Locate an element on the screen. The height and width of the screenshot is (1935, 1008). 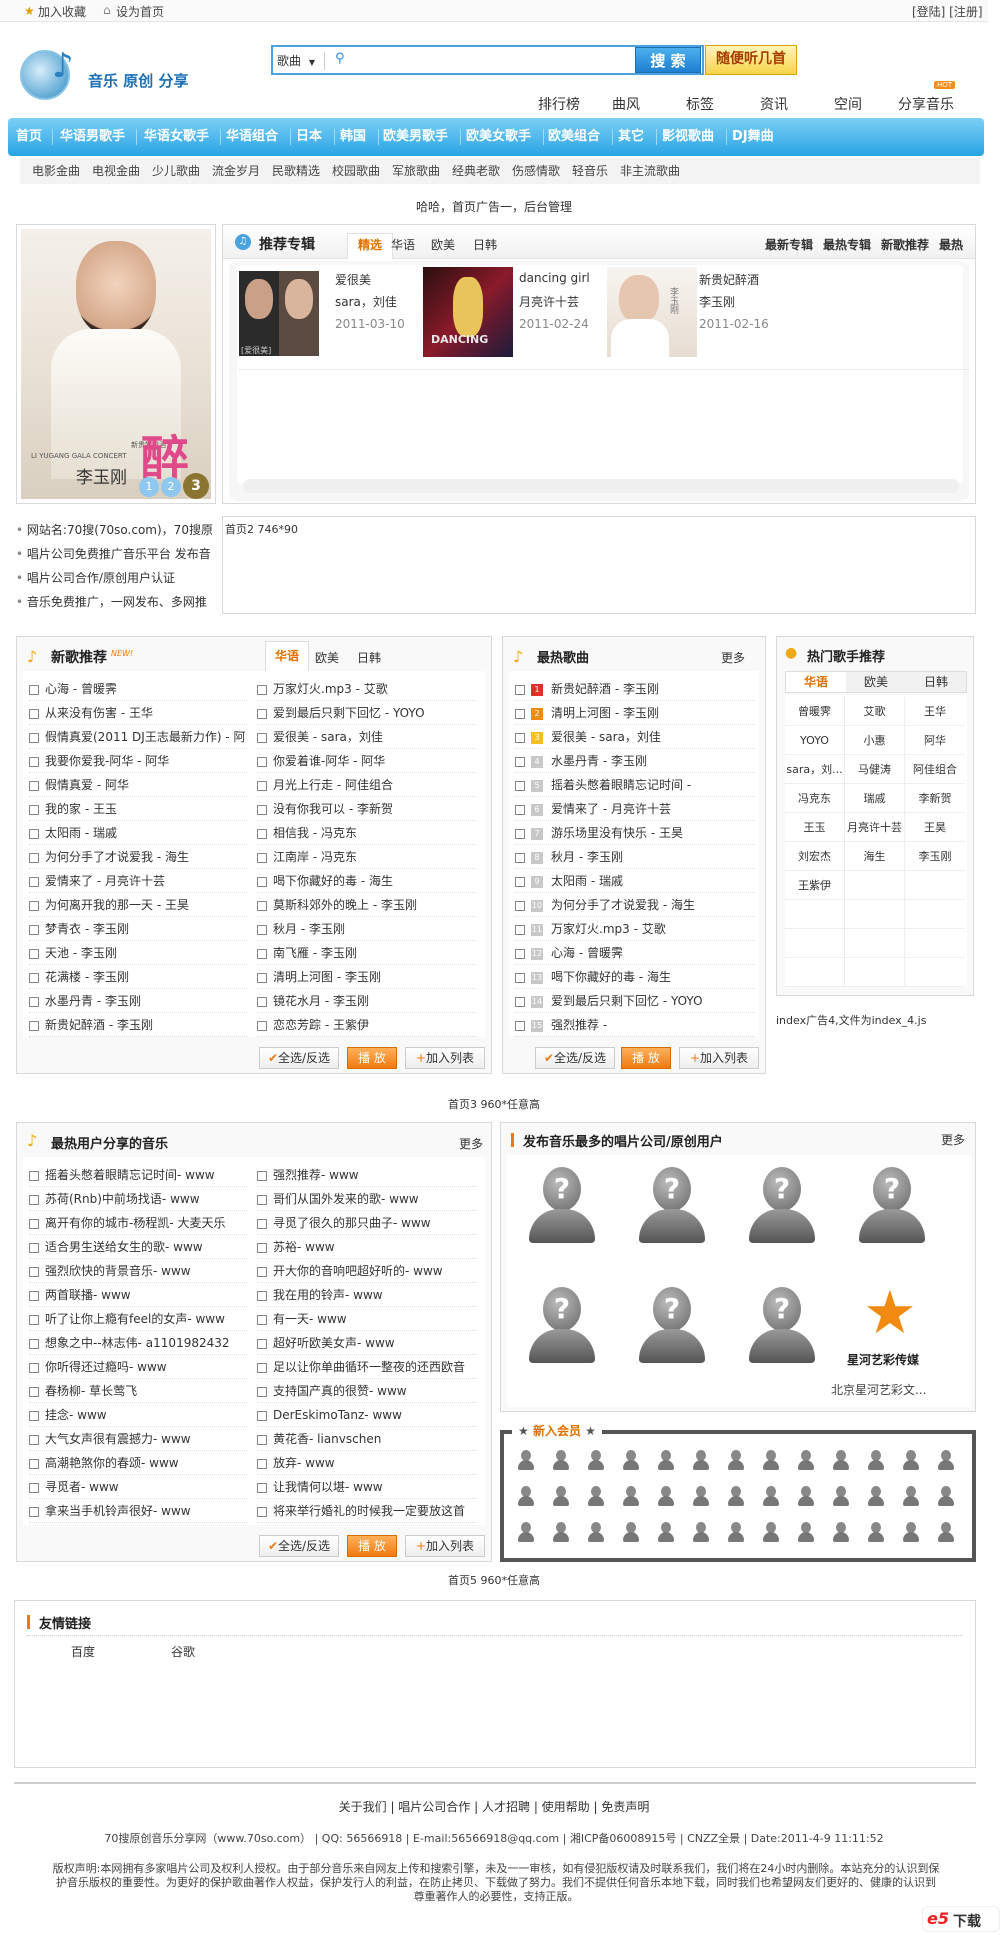
song-title: 爱到最后只剩下回忆 - YOYO is located at coordinates (627, 1001).